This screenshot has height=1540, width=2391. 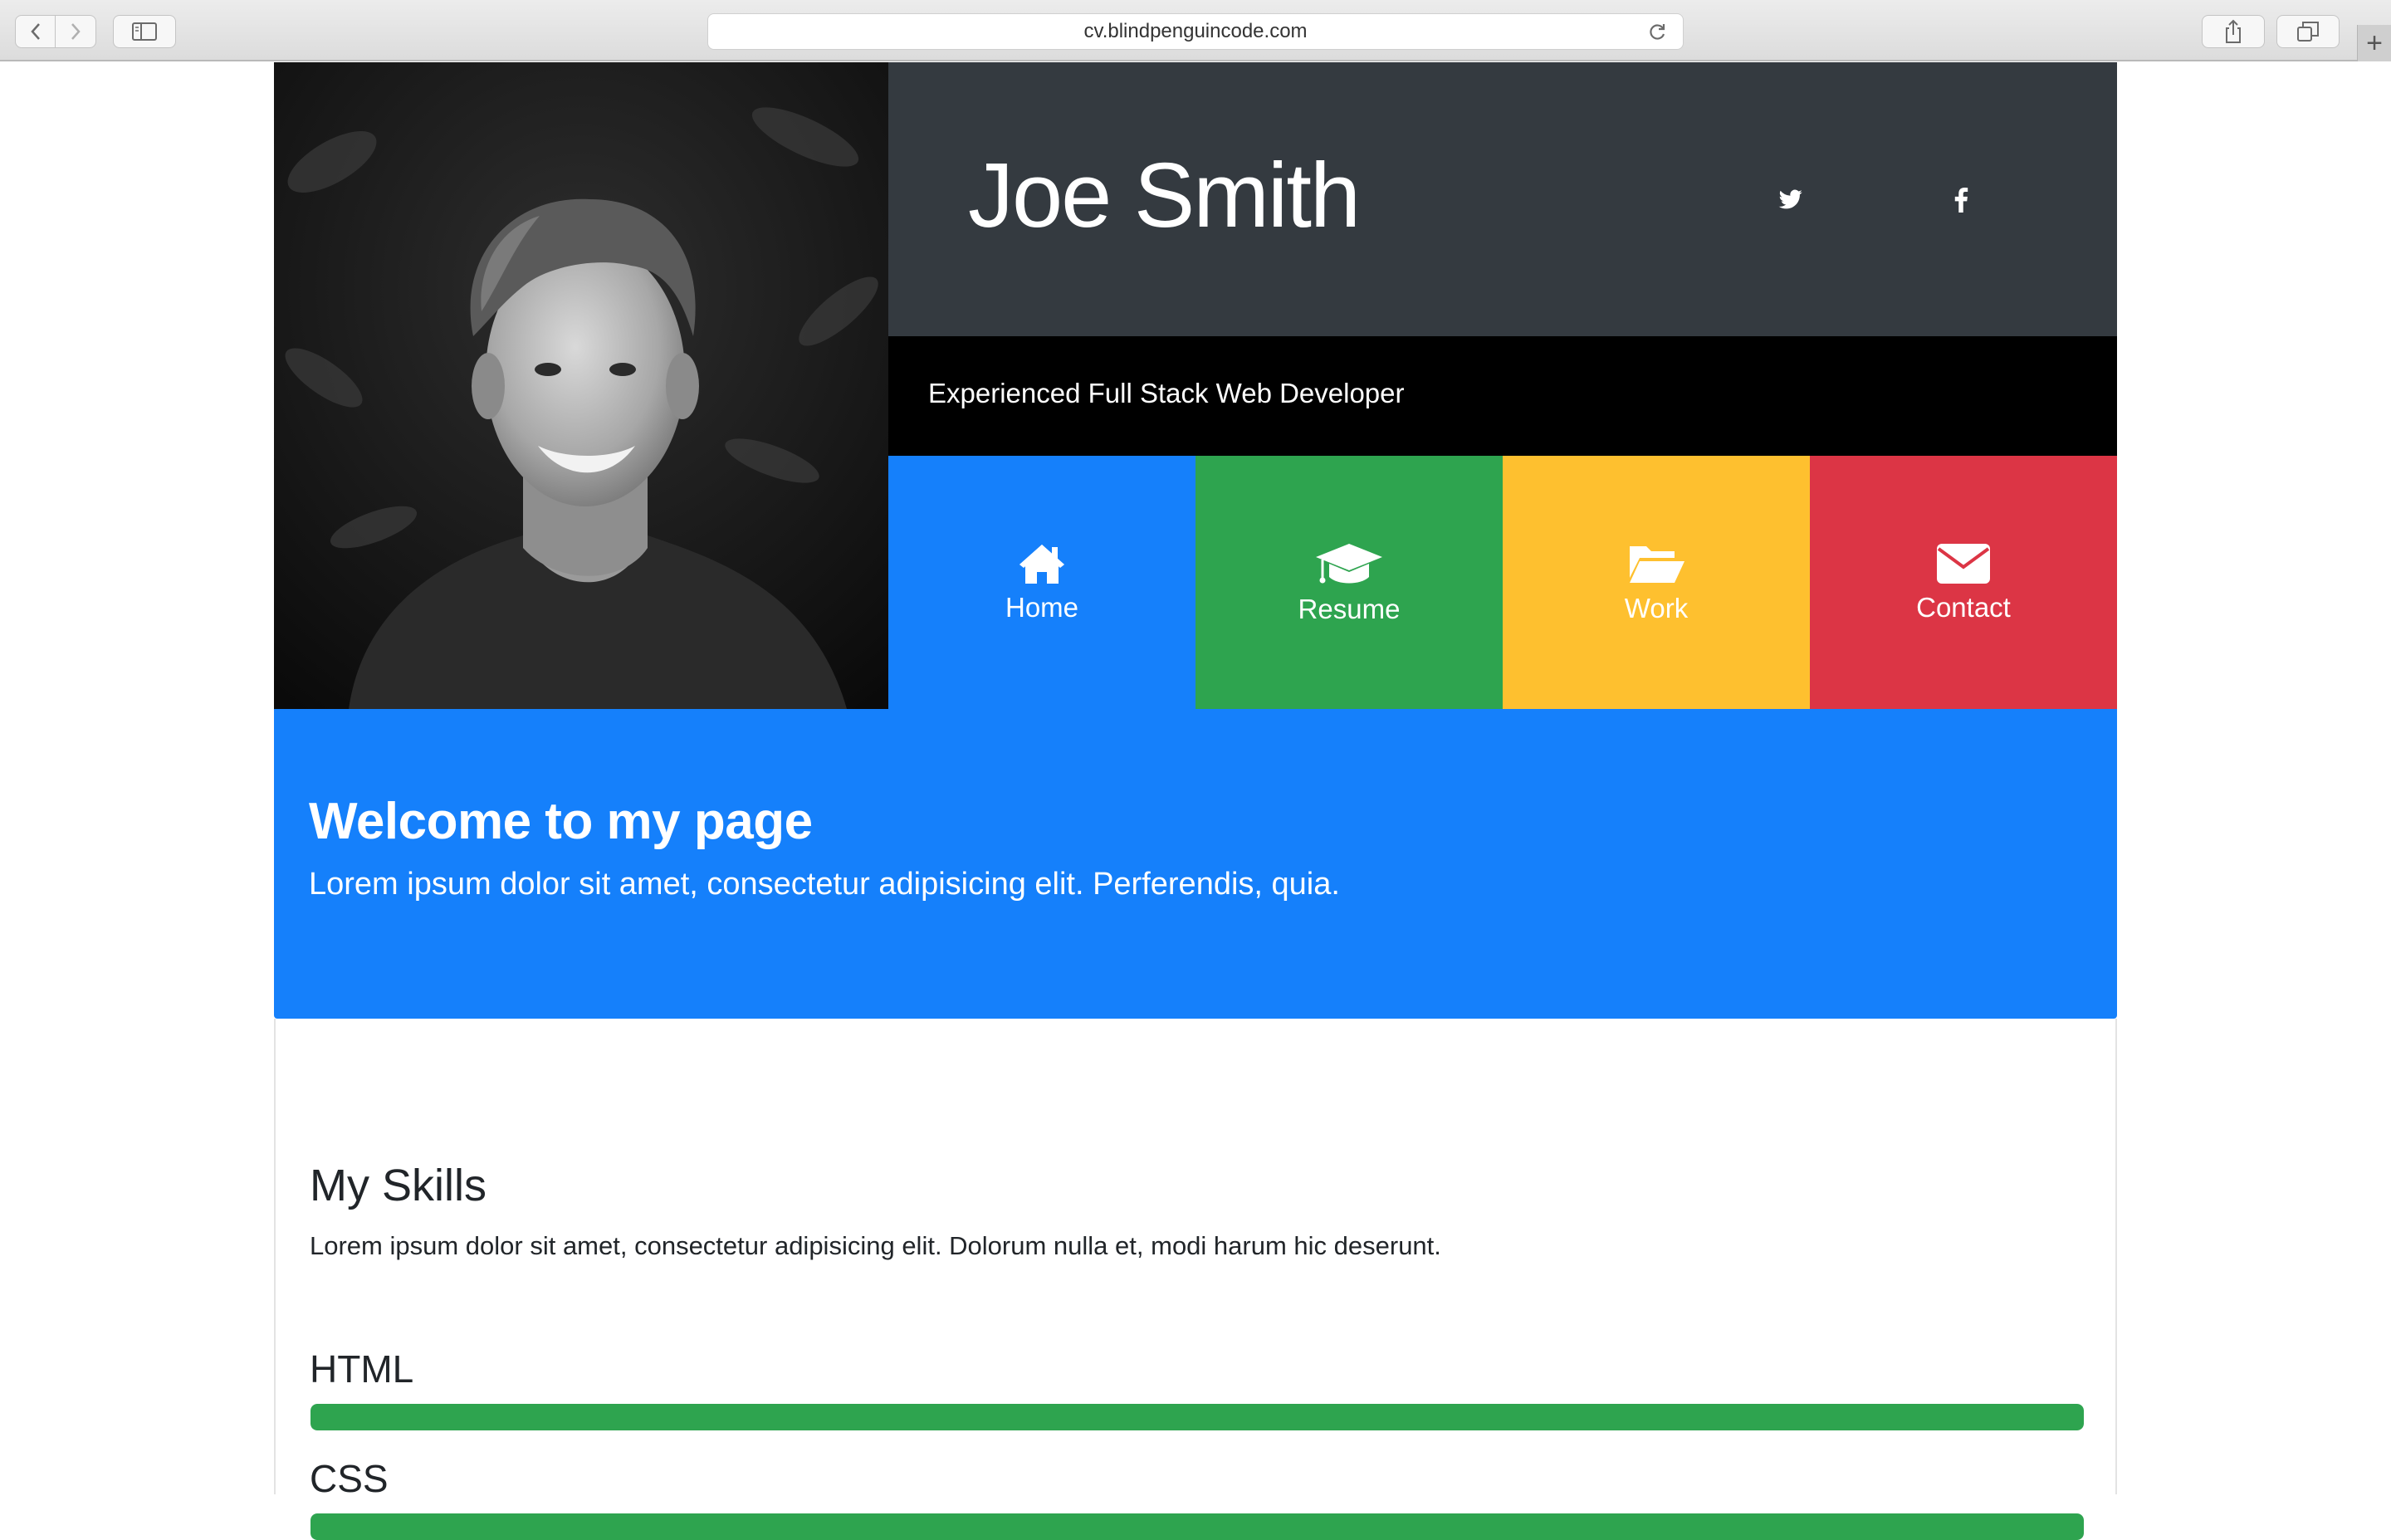 I want to click on portrait-image, so click(x=581, y=386).